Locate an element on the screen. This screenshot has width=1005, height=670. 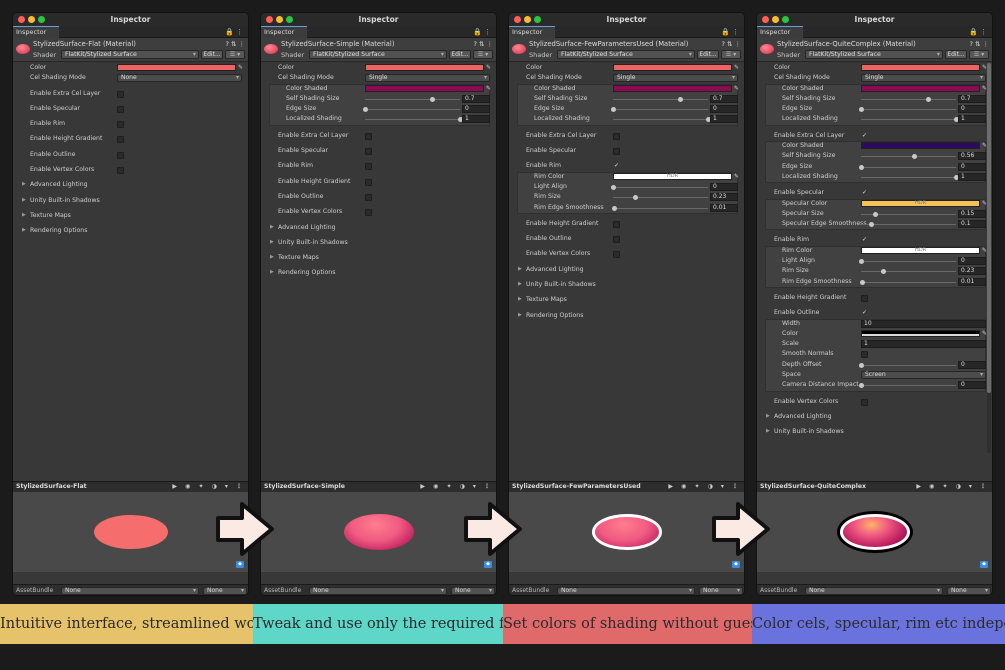
minimize-dot is located at coordinates (31, 19).